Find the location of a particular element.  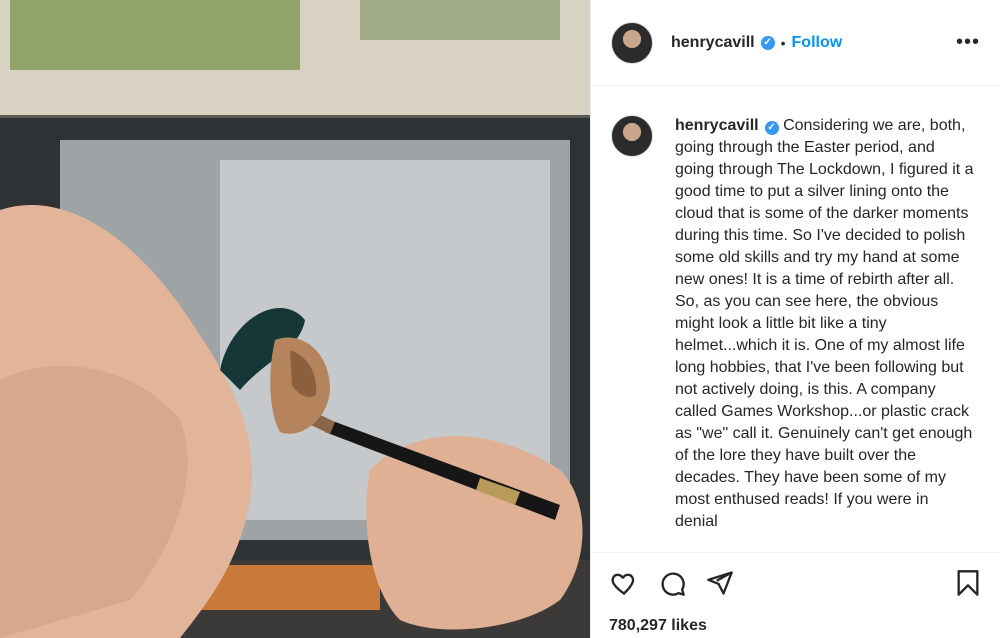

more-options-icon: ••• is located at coordinates (968, 42).